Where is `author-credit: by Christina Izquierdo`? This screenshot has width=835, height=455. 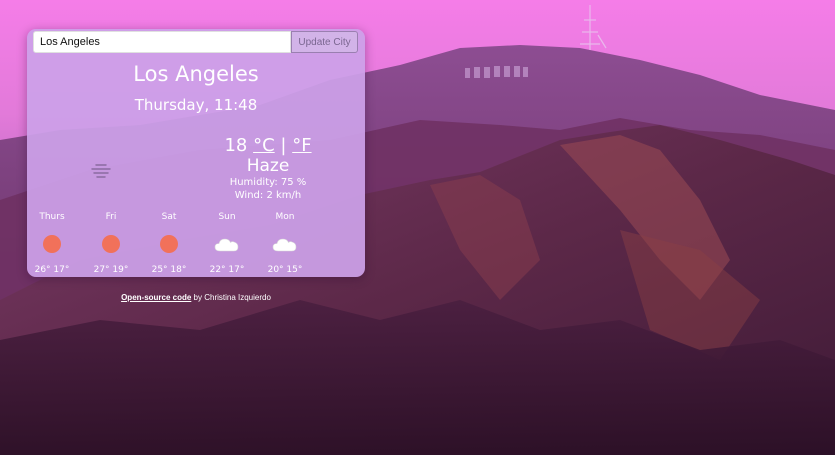
author-credit: by Christina Izquierdo is located at coordinates (231, 297).